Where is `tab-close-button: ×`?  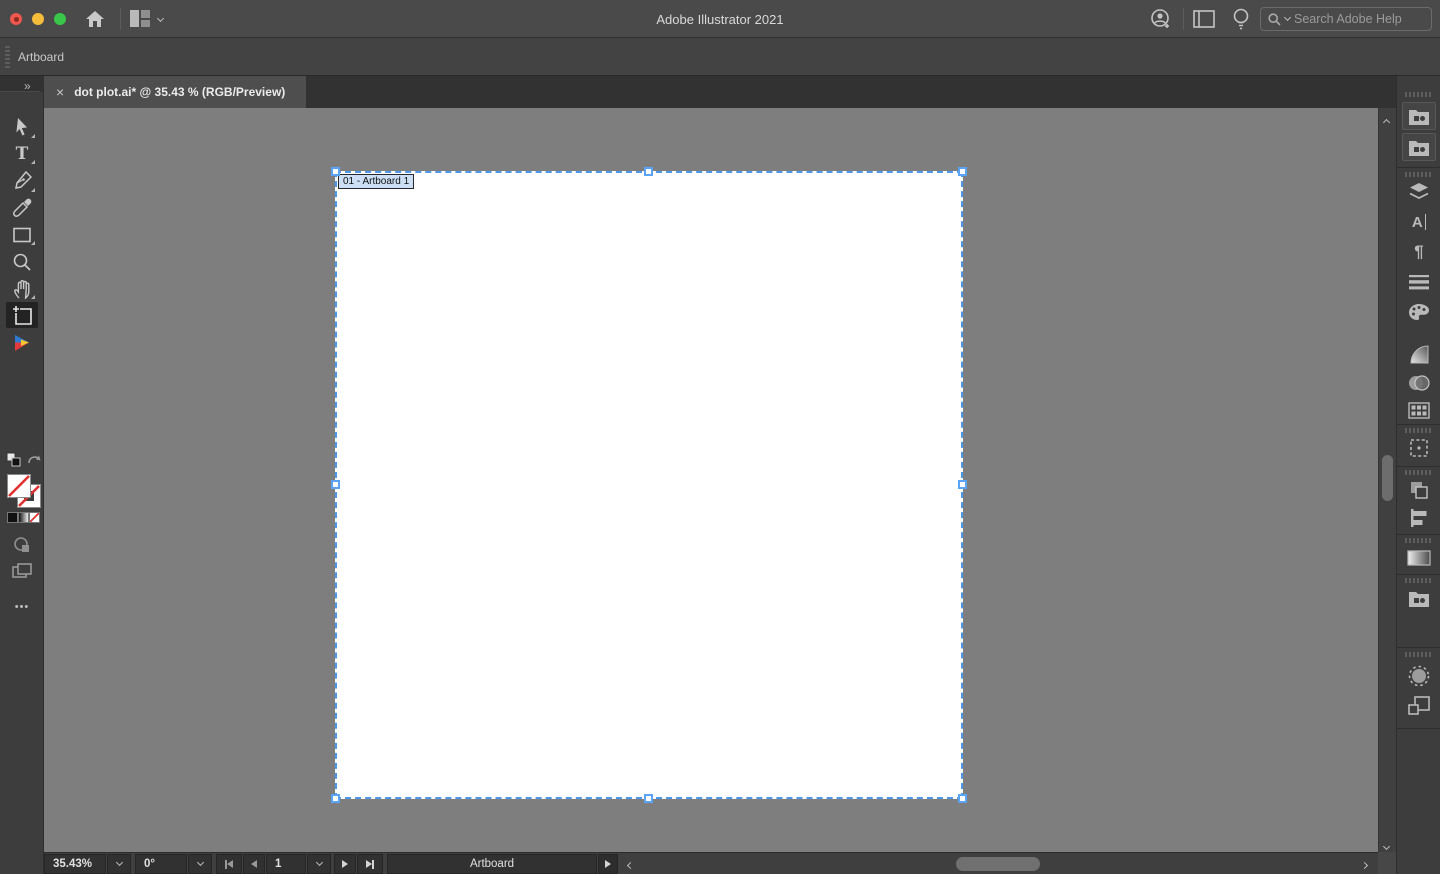 tab-close-button: × is located at coordinates (60, 92).